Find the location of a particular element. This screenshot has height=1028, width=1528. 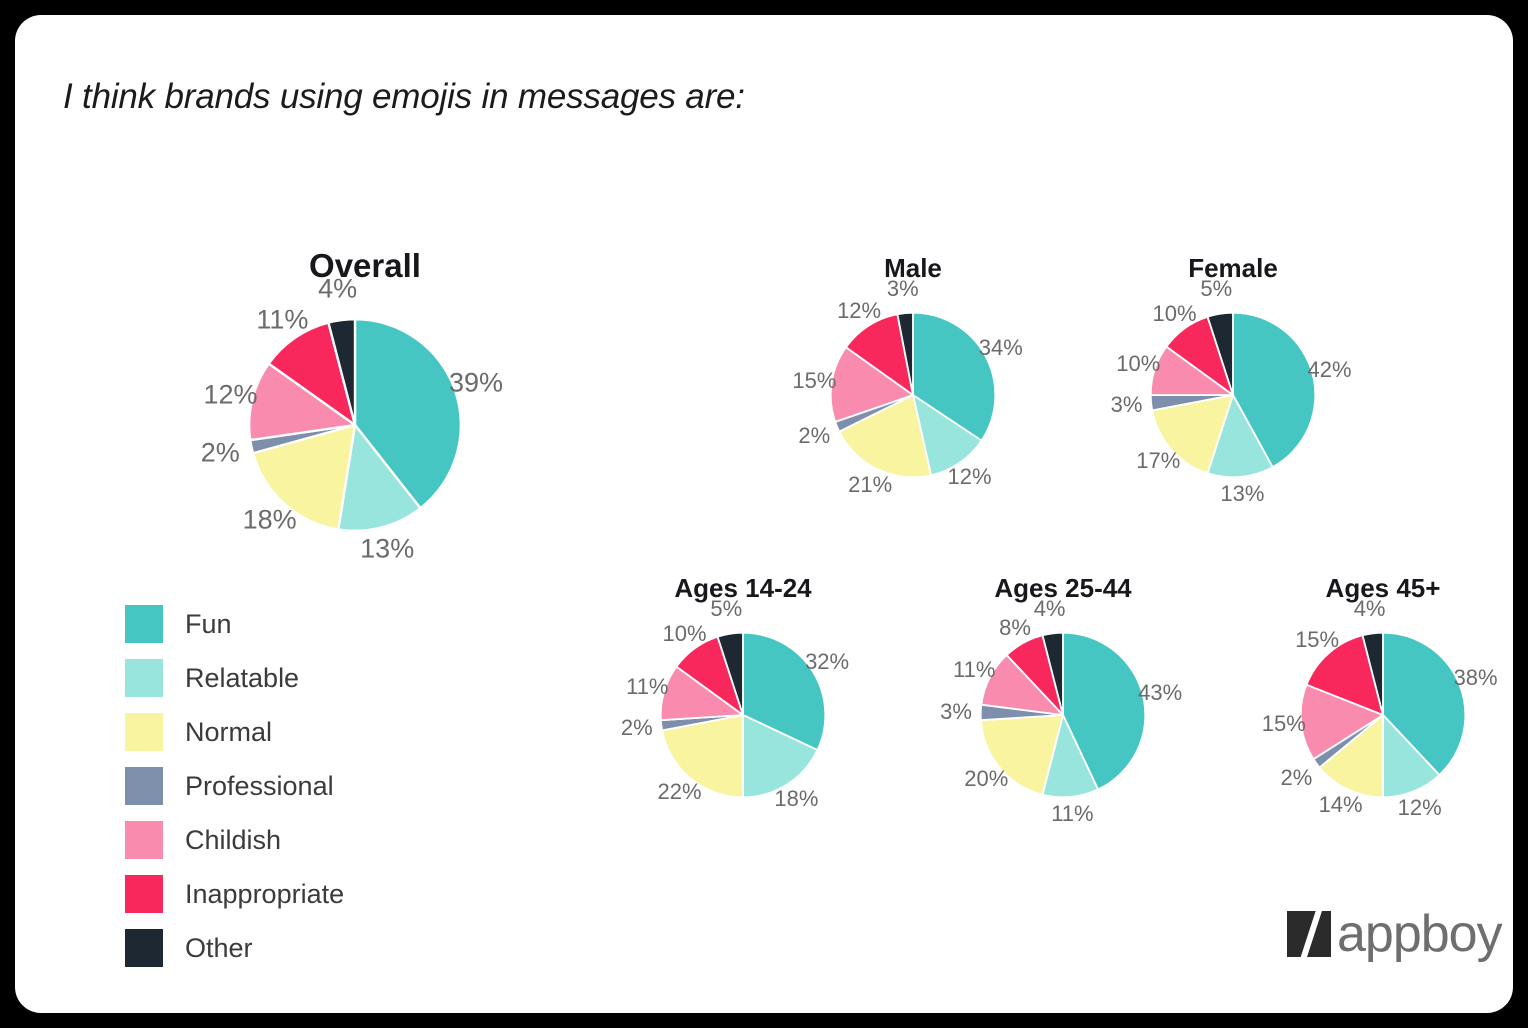

pie-slice-label: 43% is located at coordinates (1160, 693).